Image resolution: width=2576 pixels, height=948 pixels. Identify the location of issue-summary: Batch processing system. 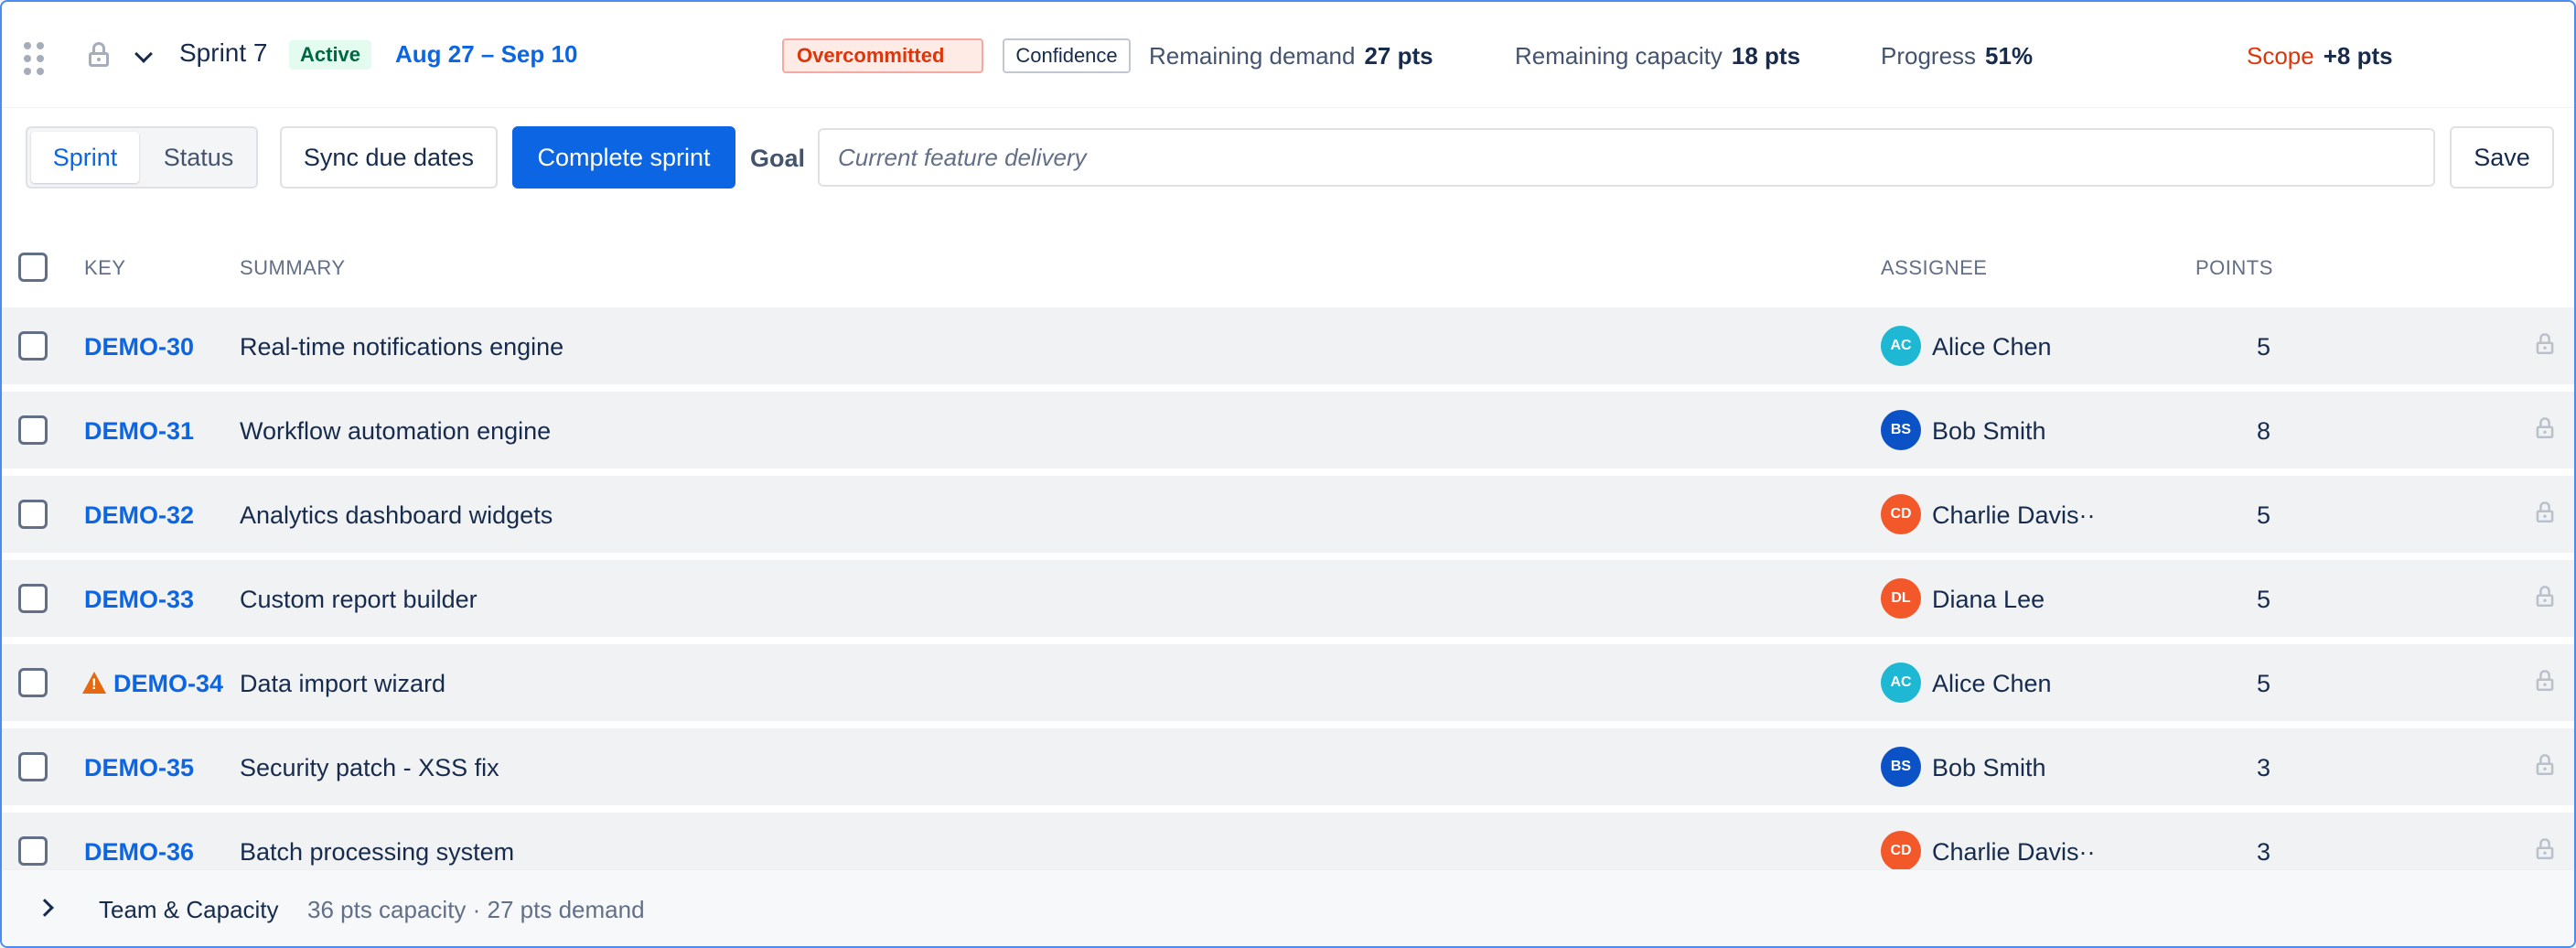
(377, 852).